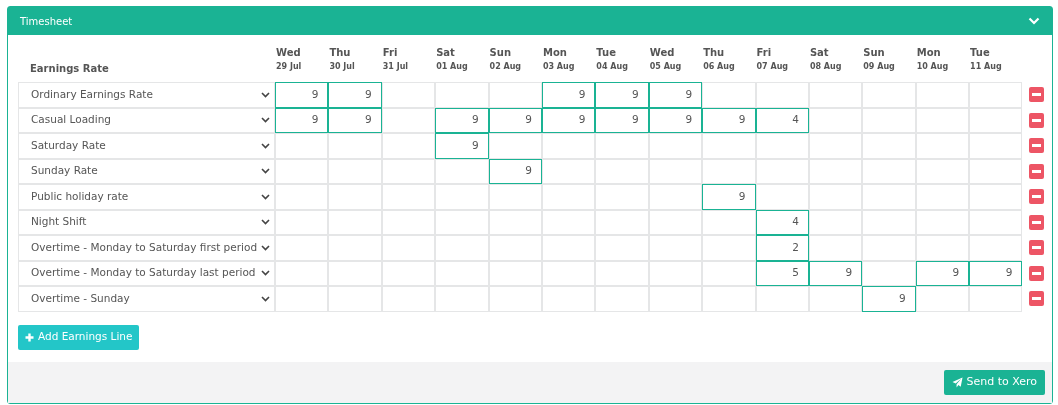 The image size is (1058, 405). What do you see at coordinates (146, 120) in the screenshot?
I see `rate-dropdown: Casual Loading` at bounding box center [146, 120].